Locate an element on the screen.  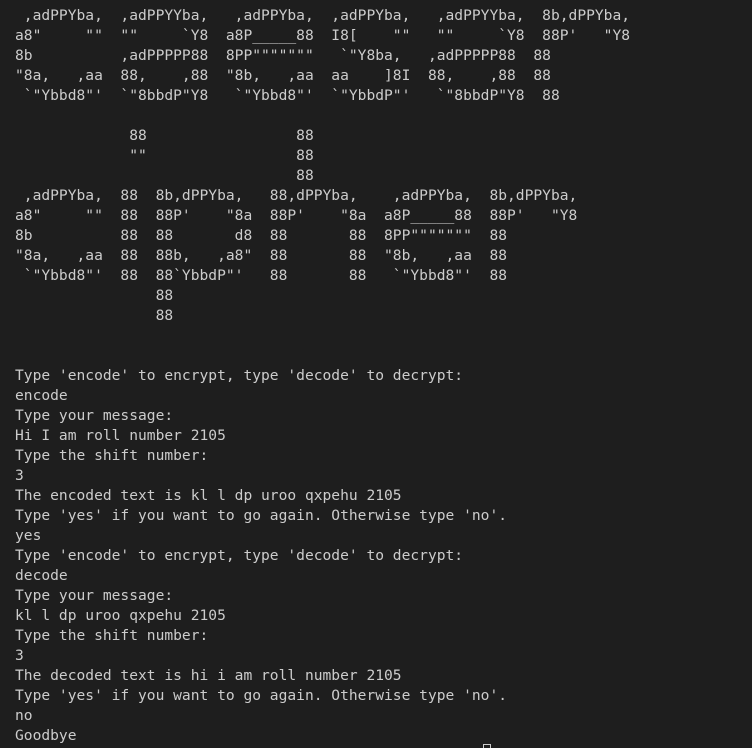
banner-line: "" 88 is located at coordinates (164, 155).